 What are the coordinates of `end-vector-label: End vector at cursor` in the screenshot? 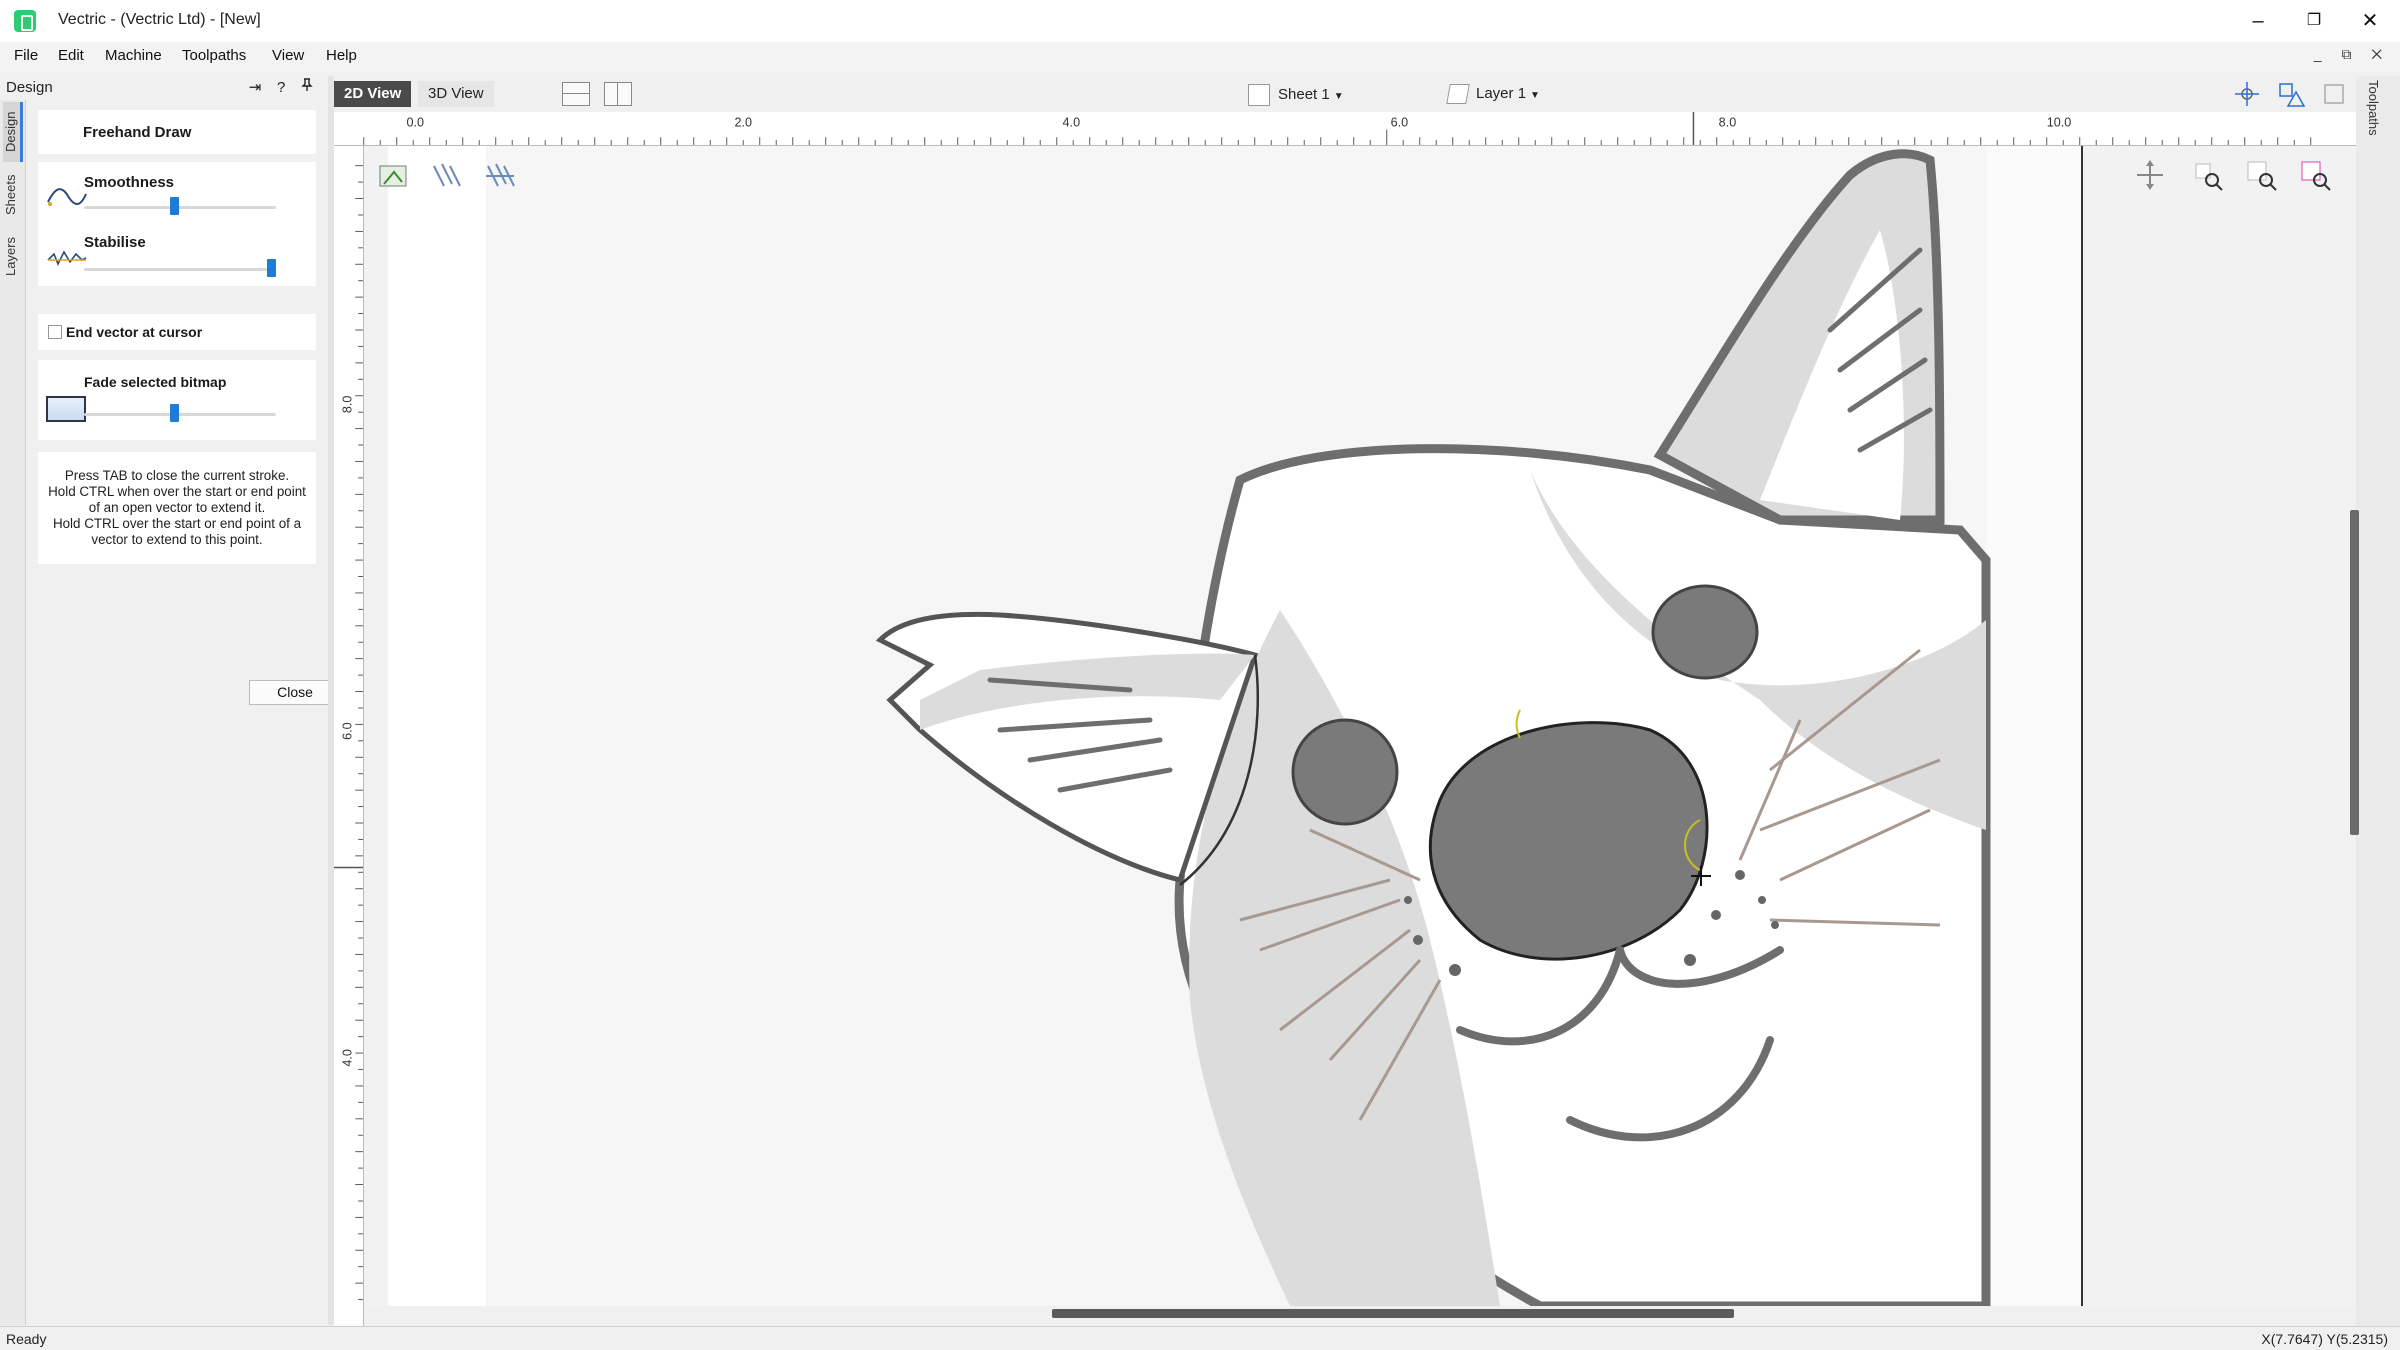 It's located at (134, 332).